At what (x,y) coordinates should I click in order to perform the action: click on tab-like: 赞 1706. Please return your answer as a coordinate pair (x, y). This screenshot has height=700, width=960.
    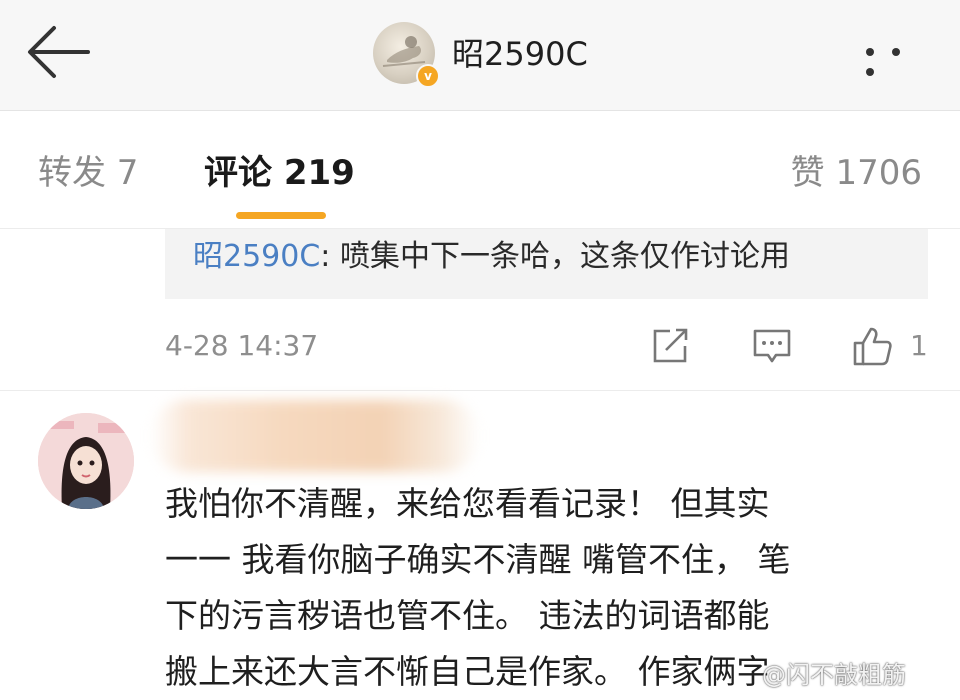
    Looking at the image, I should click on (856, 173).